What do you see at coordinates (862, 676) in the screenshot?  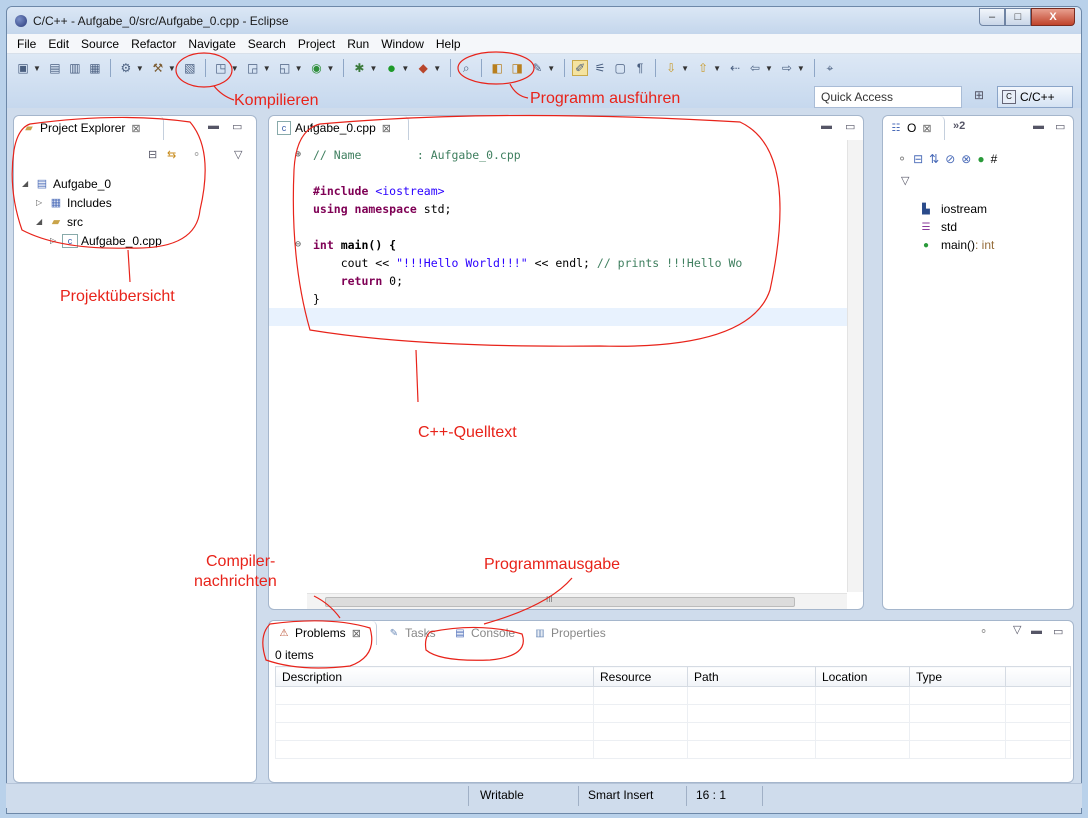 I see `column-location: Location` at bounding box center [862, 676].